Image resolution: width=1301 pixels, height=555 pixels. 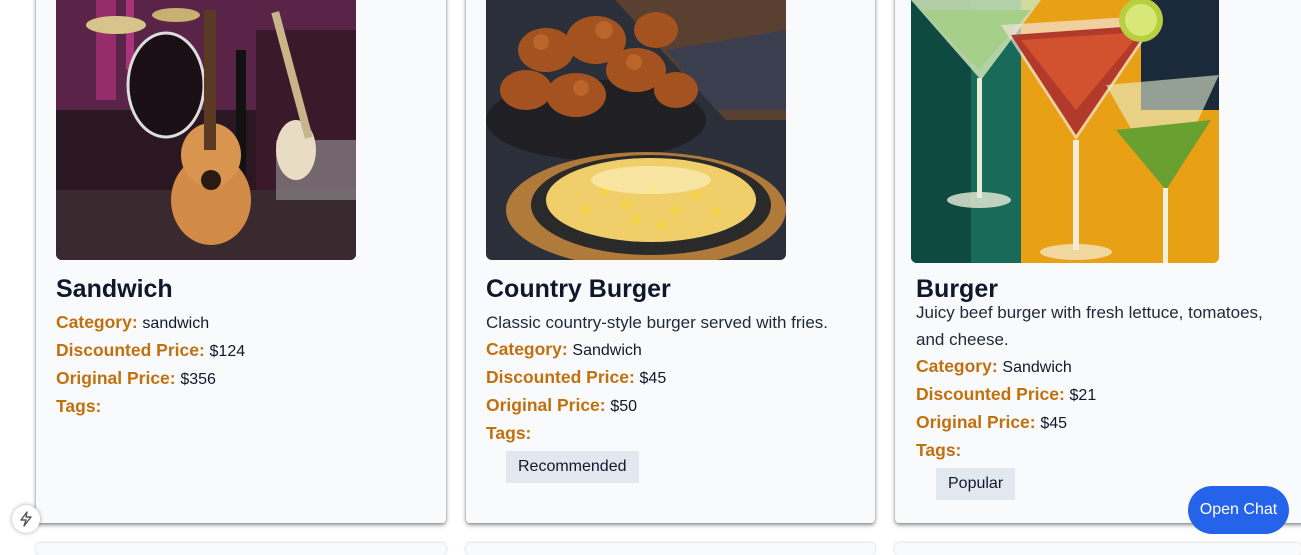 What do you see at coordinates (572, 467) in the screenshot?
I see `tag-chip: Recommended` at bounding box center [572, 467].